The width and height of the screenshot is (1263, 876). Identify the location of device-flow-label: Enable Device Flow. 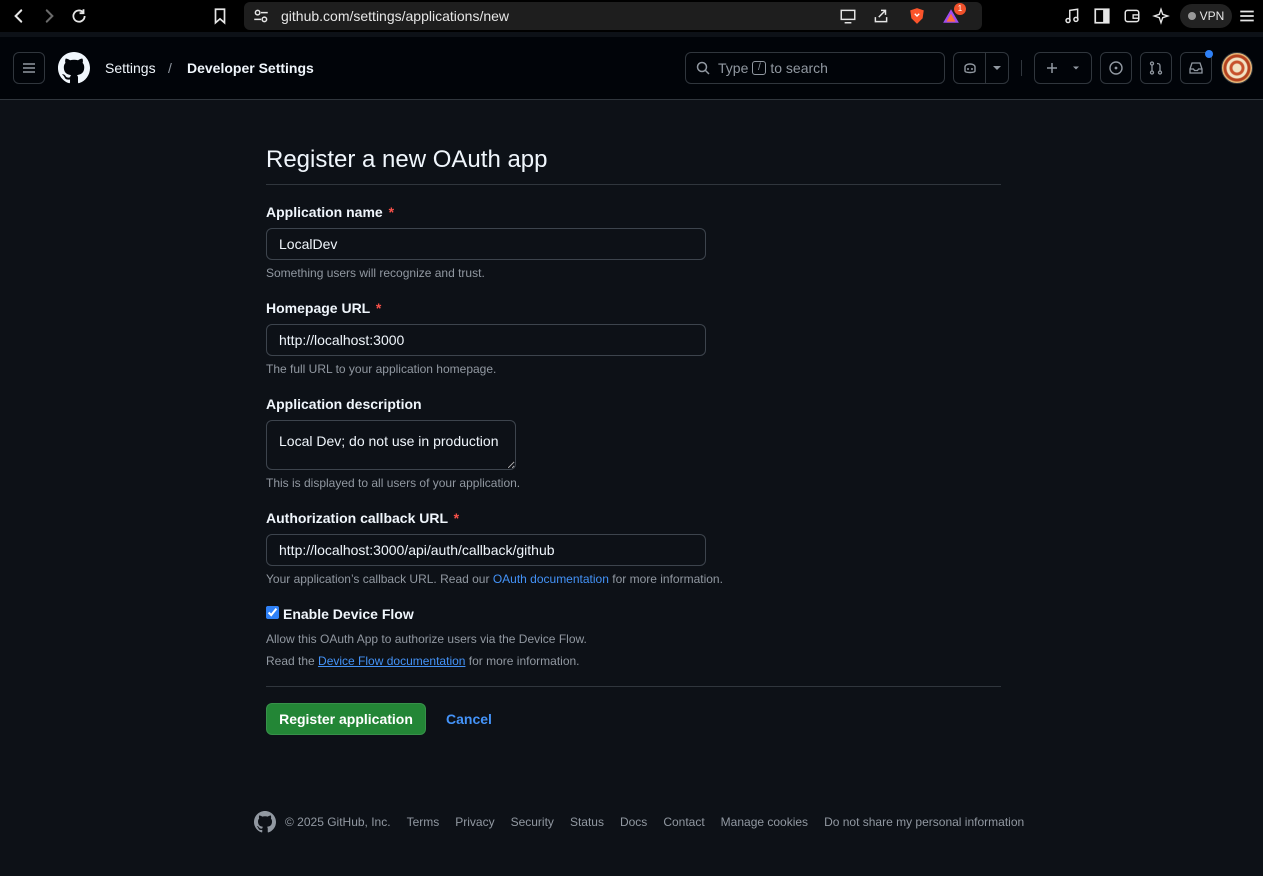
(348, 614).